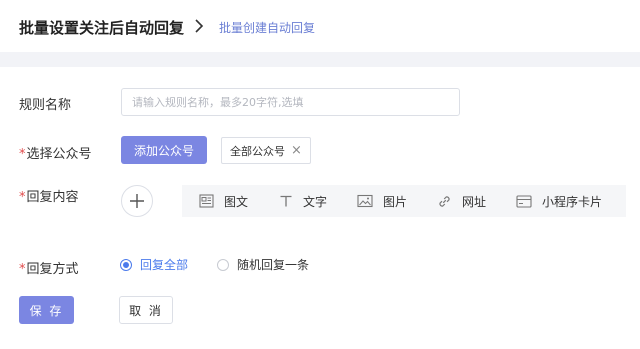 This screenshot has width=640, height=349. What do you see at coordinates (315, 201) in the screenshot?
I see `type-text-label: 文字` at bounding box center [315, 201].